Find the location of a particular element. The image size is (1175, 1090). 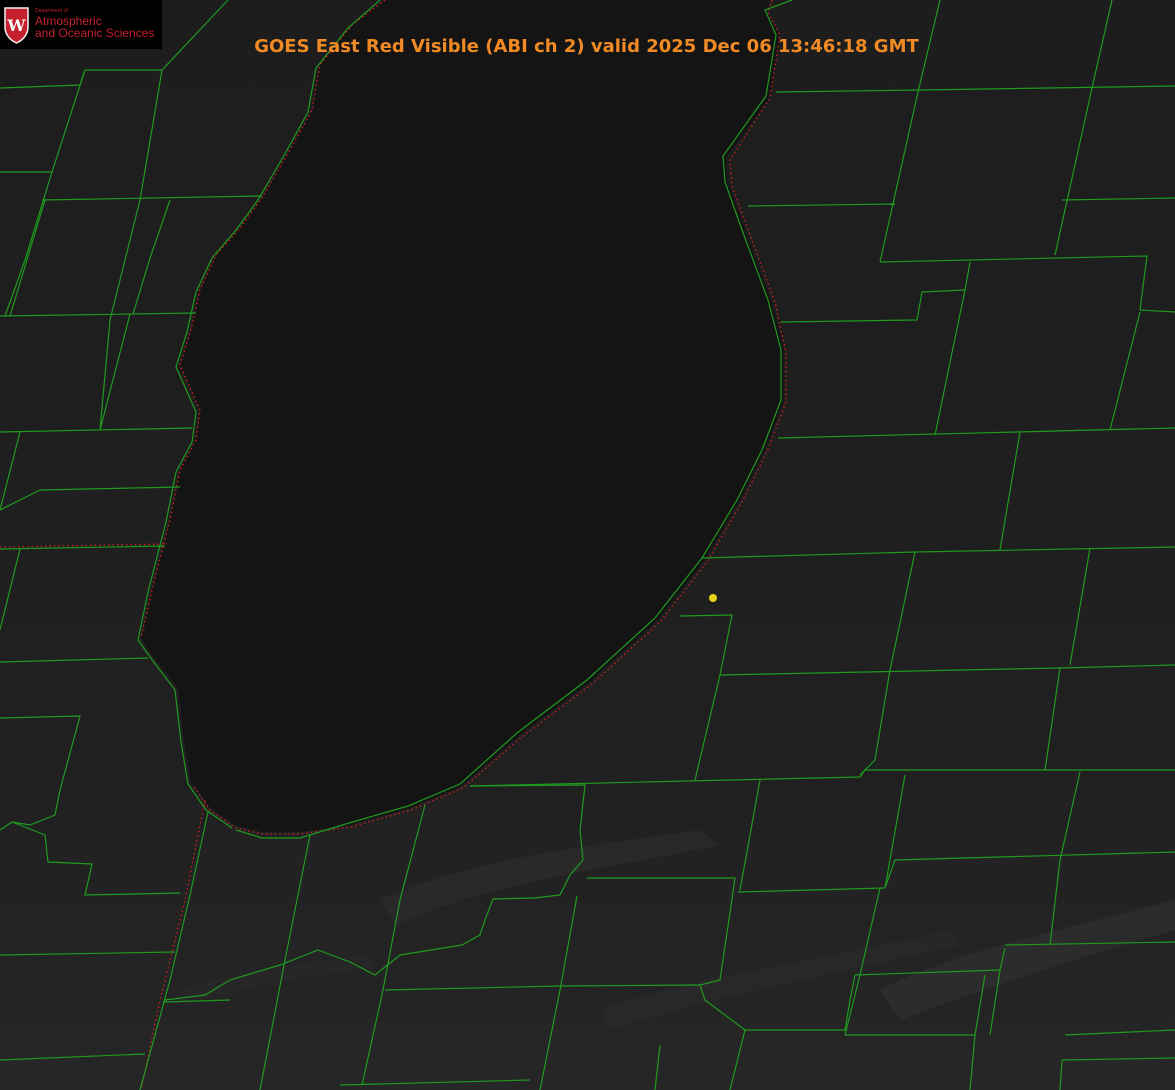

crest-letter: W is located at coordinates (17, 25).